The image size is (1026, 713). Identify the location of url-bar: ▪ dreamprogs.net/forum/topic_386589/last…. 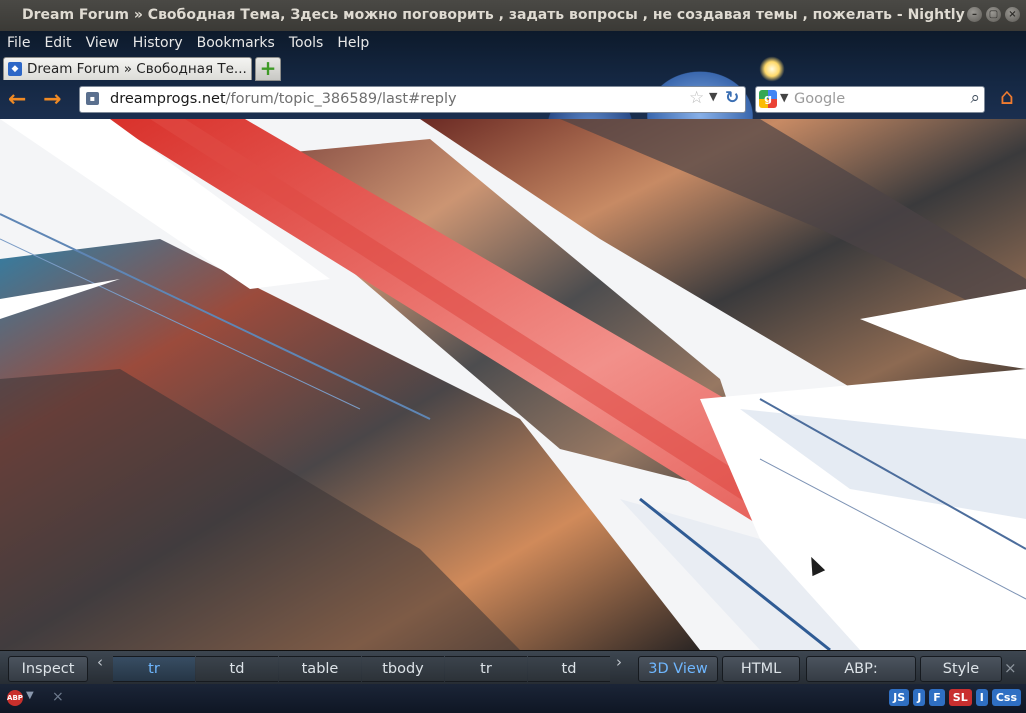
(412, 99).